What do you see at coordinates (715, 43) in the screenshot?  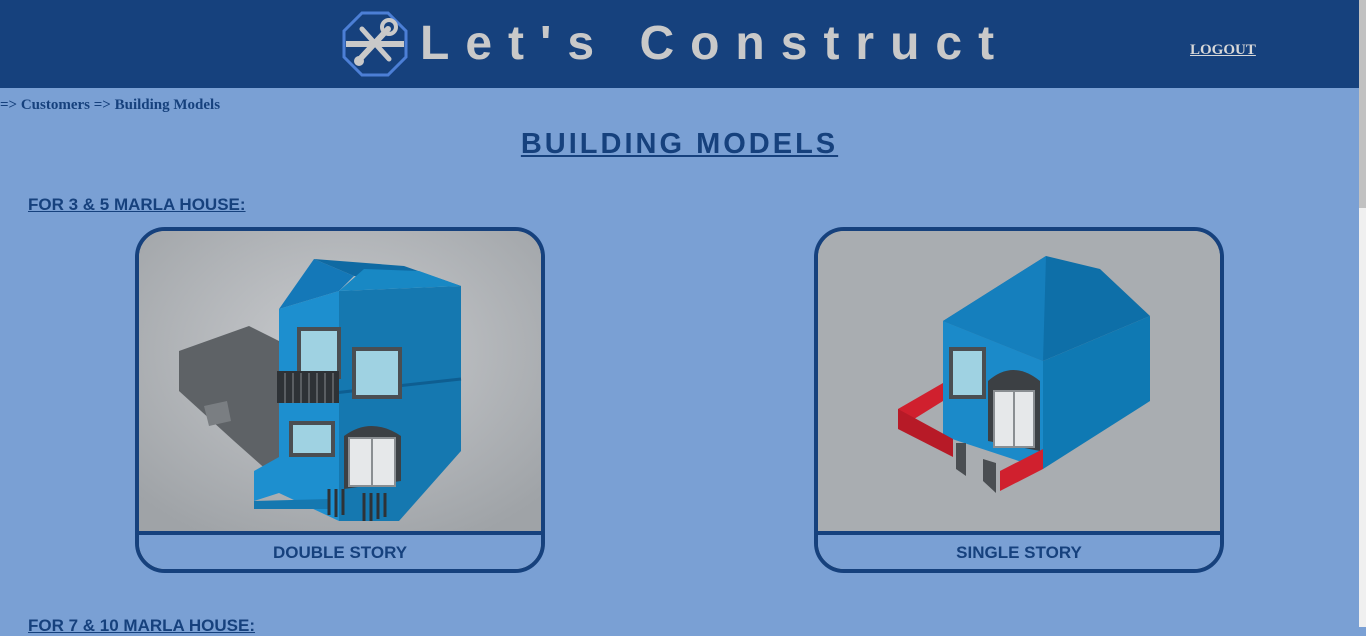 I see `site-title: Let's Construct` at bounding box center [715, 43].